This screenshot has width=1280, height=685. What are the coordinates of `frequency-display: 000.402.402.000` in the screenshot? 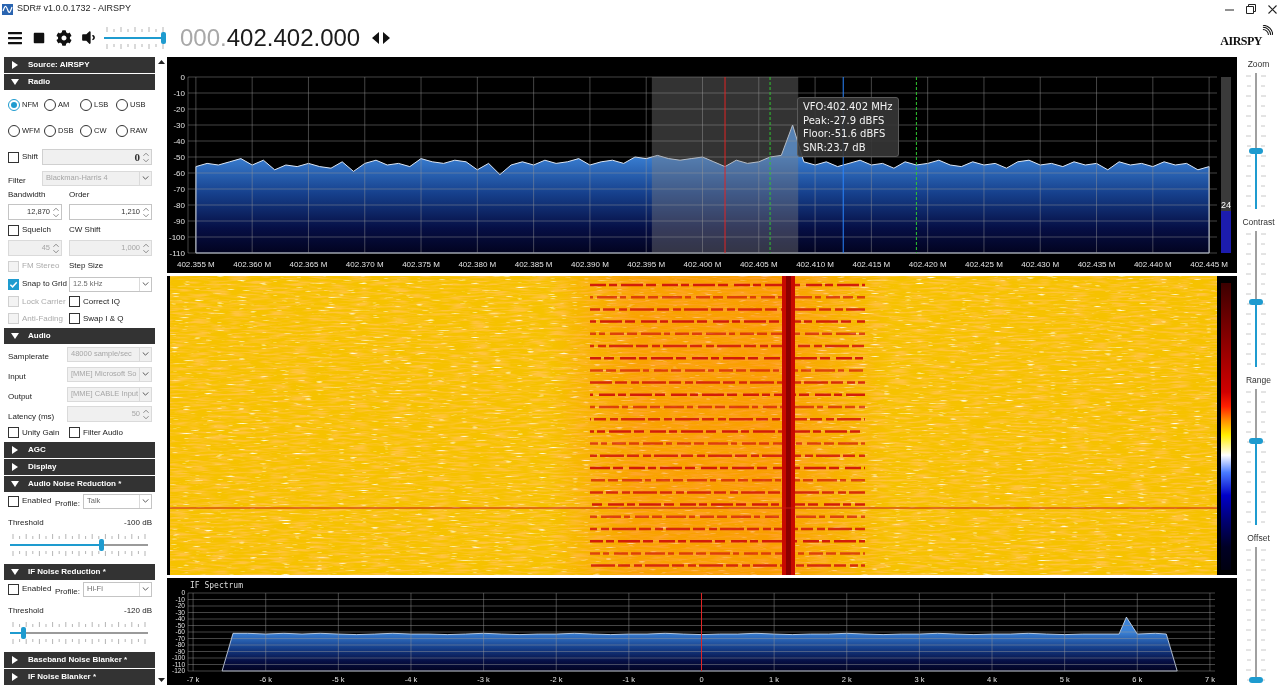 It's located at (270, 37).